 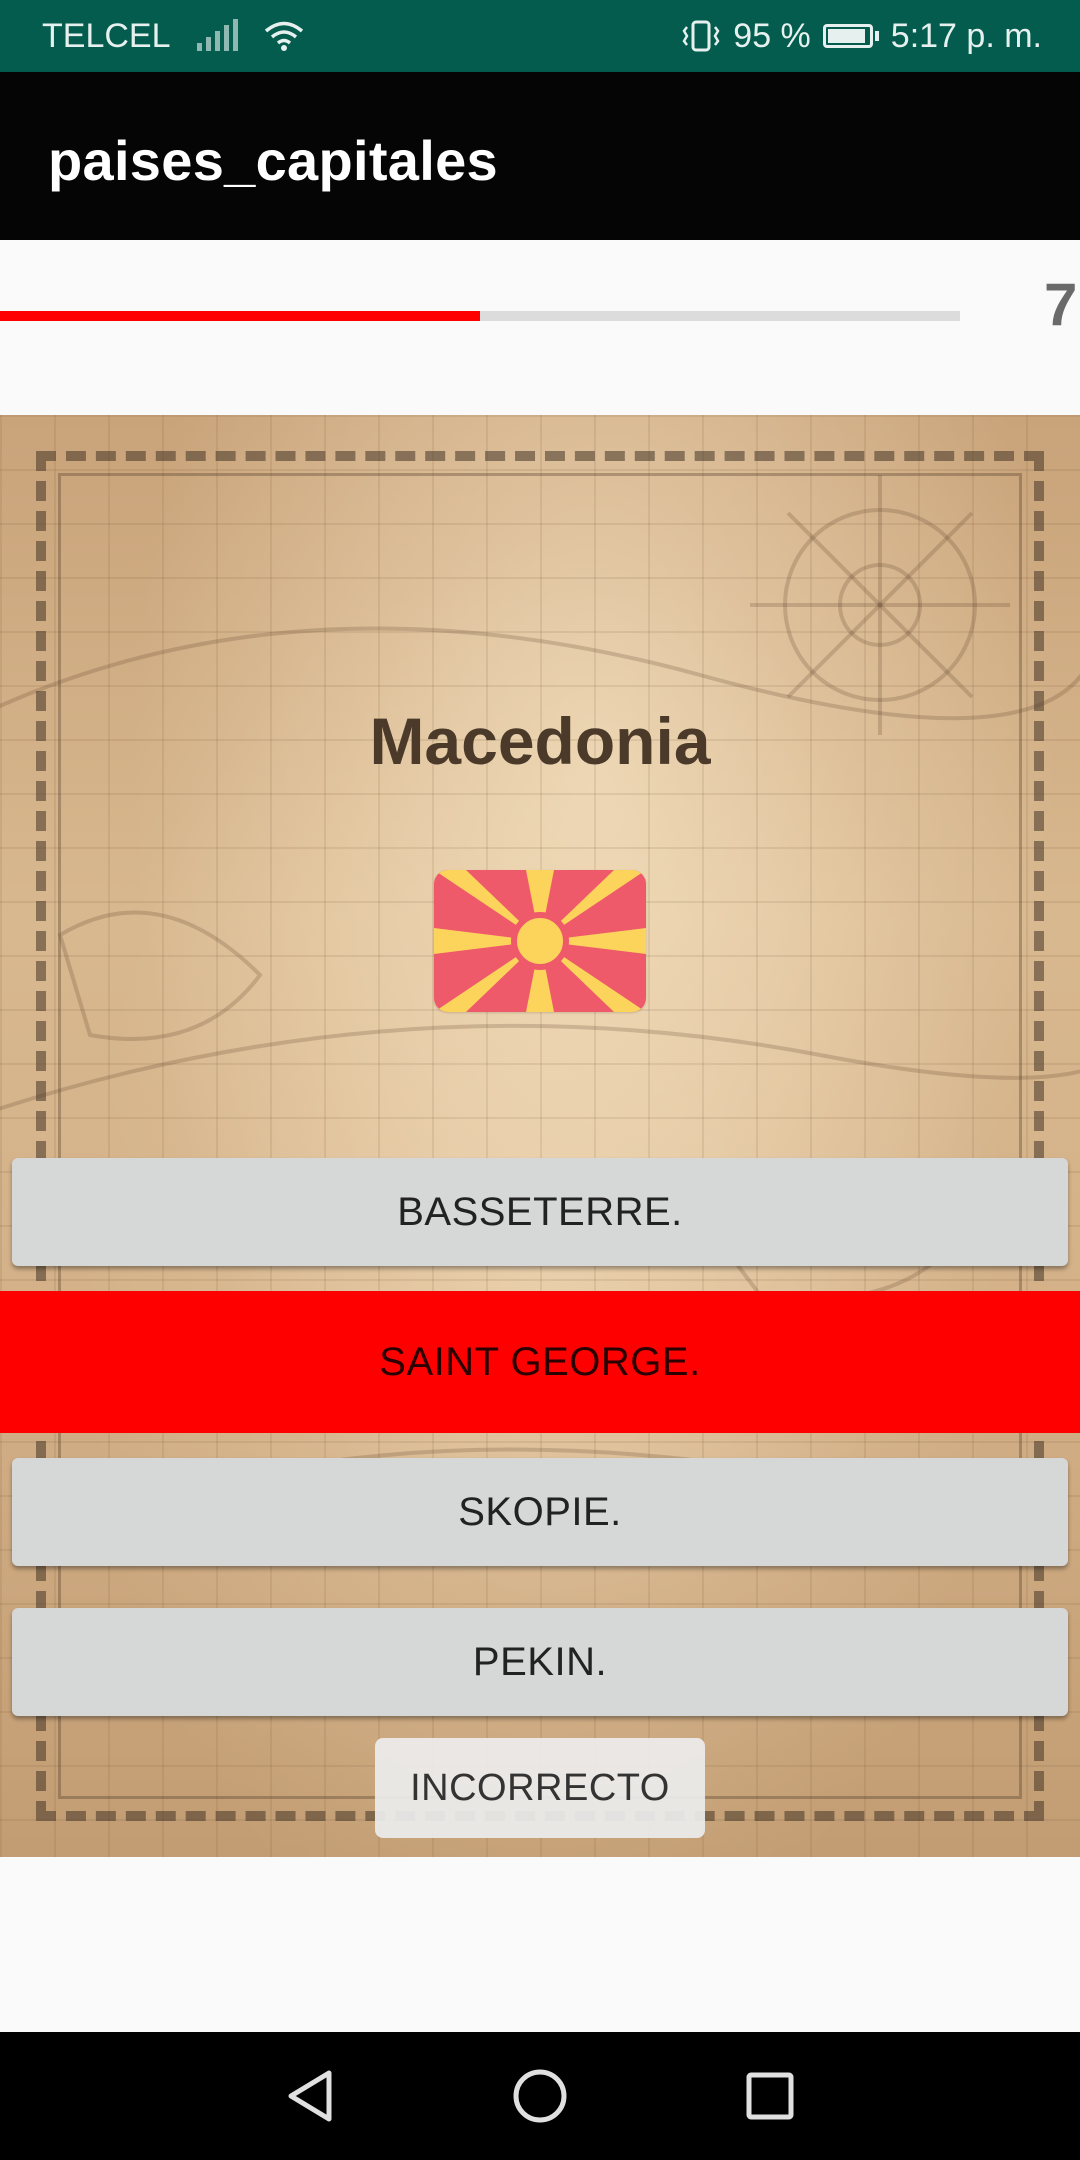 What do you see at coordinates (540, 741) in the screenshot?
I see `country-name: Macedonia` at bounding box center [540, 741].